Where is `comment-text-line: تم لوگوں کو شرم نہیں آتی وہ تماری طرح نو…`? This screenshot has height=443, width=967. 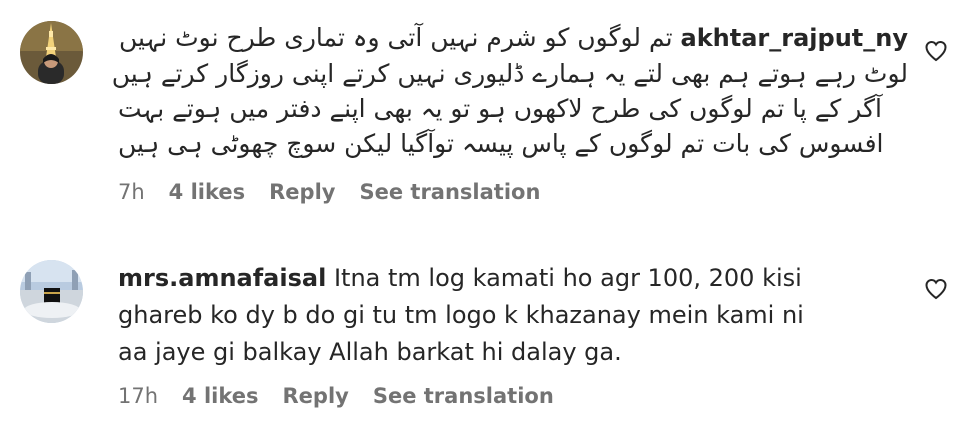 comment-text-line: تم لوگوں کو شرم نہیں آتی وہ تماری طرح نو… is located at coordinates (396, 37).